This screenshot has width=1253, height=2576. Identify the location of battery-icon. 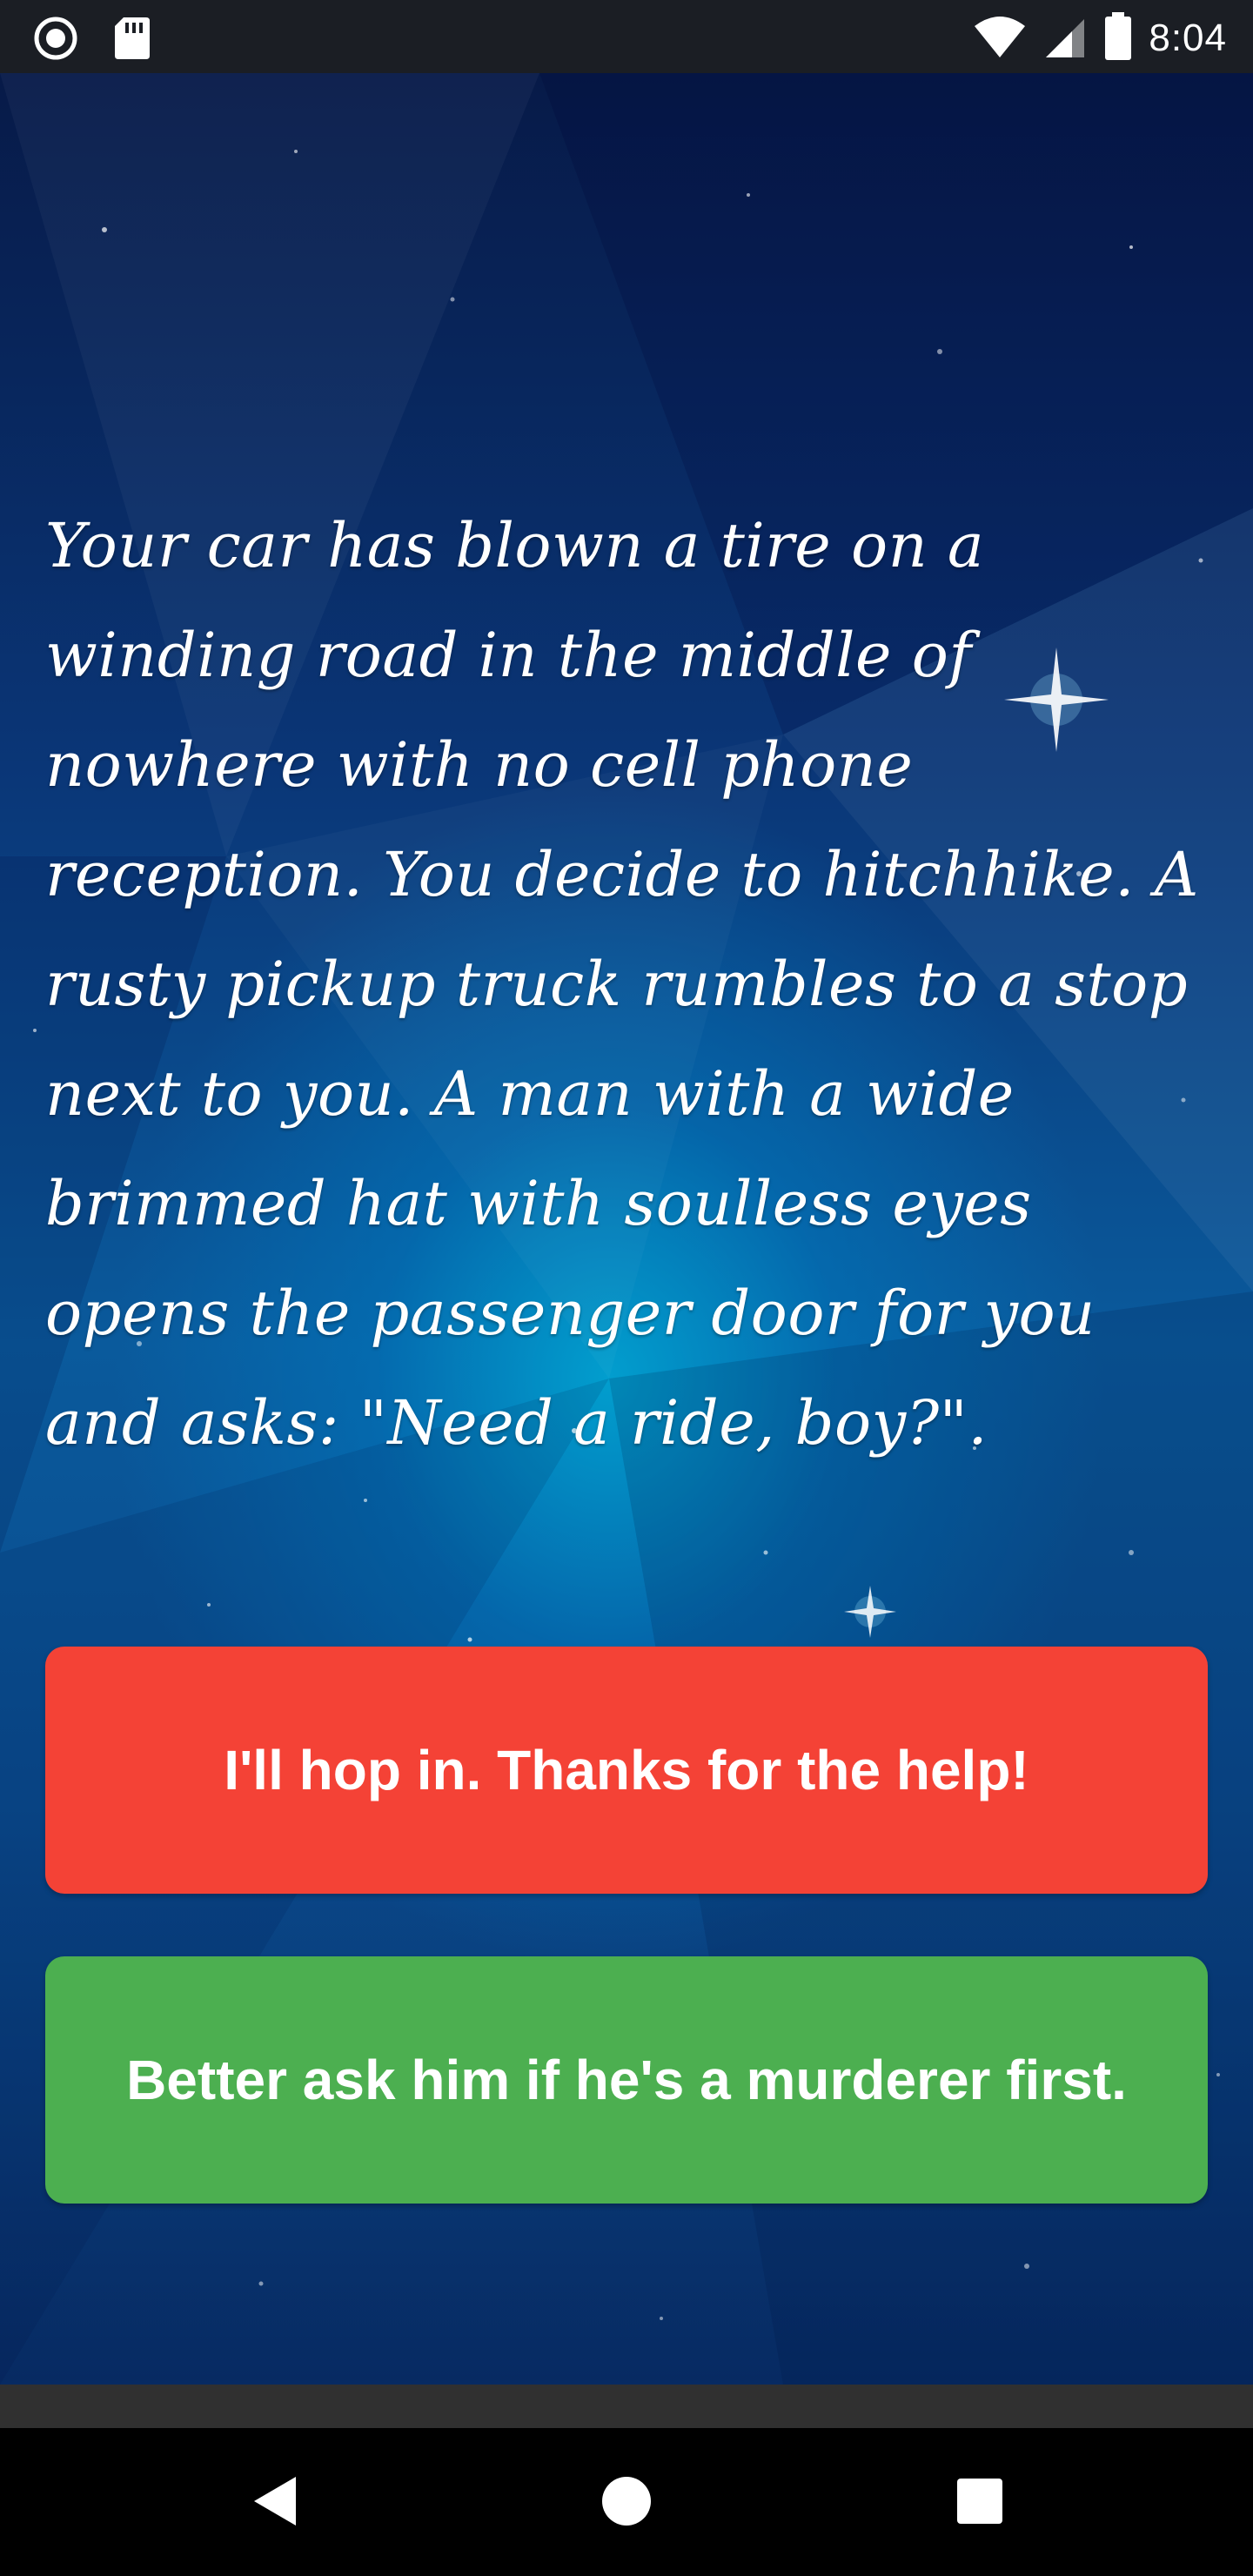
(1118, 38).